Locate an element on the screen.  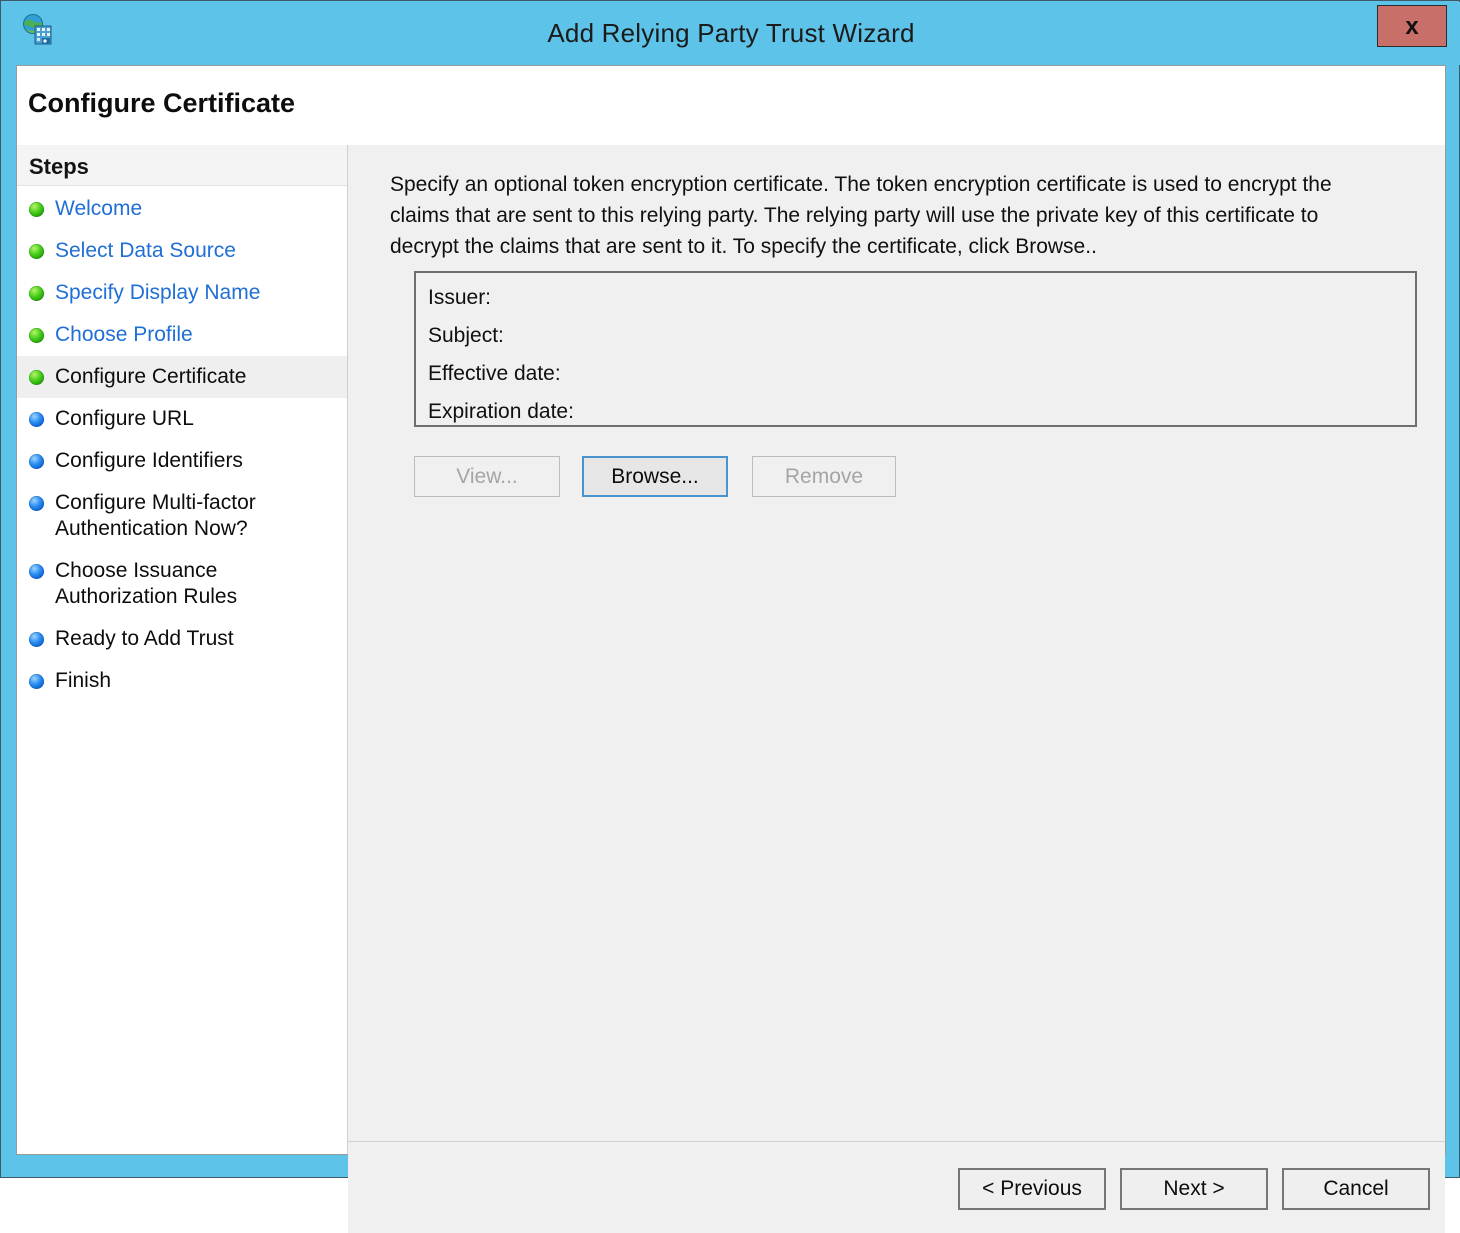
certificate-effective-date-label: Effective date: is located at coordinates (494, 373).